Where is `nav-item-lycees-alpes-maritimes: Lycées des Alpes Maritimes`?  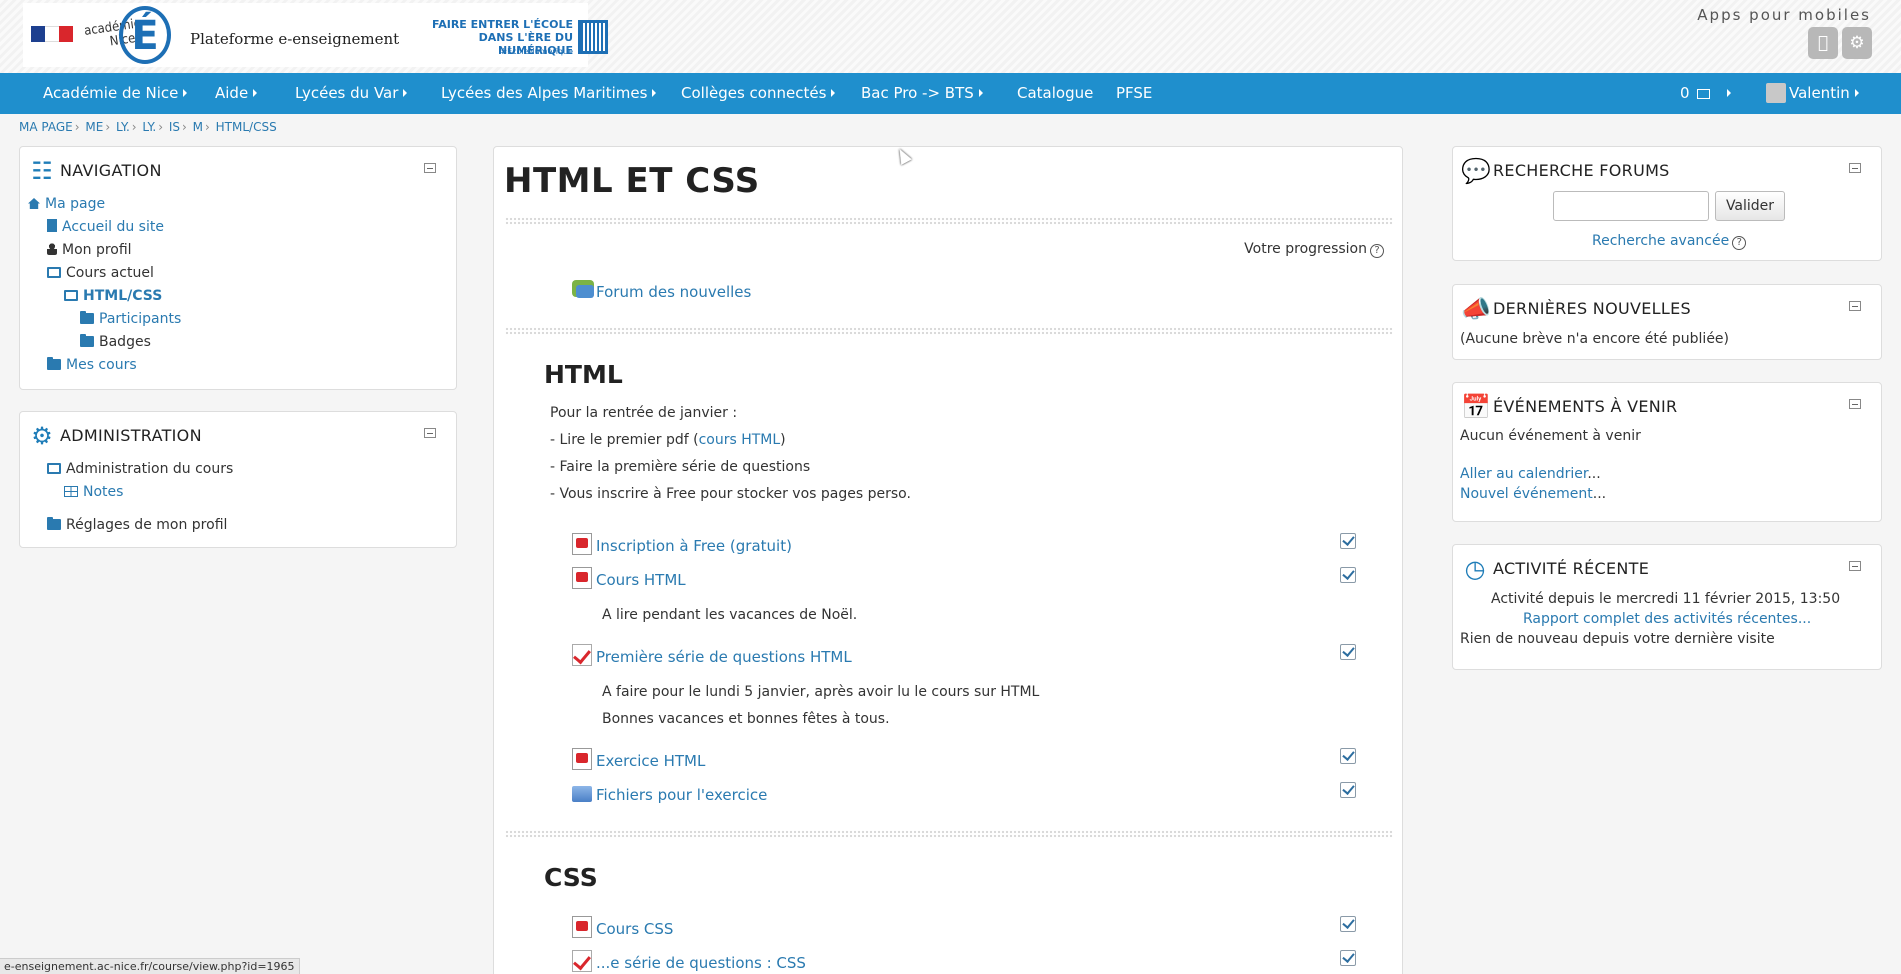
nav-item-lycees-alpes-maritimes: Lycées des Alpes Maritimes is located at coordinates (549, 93).